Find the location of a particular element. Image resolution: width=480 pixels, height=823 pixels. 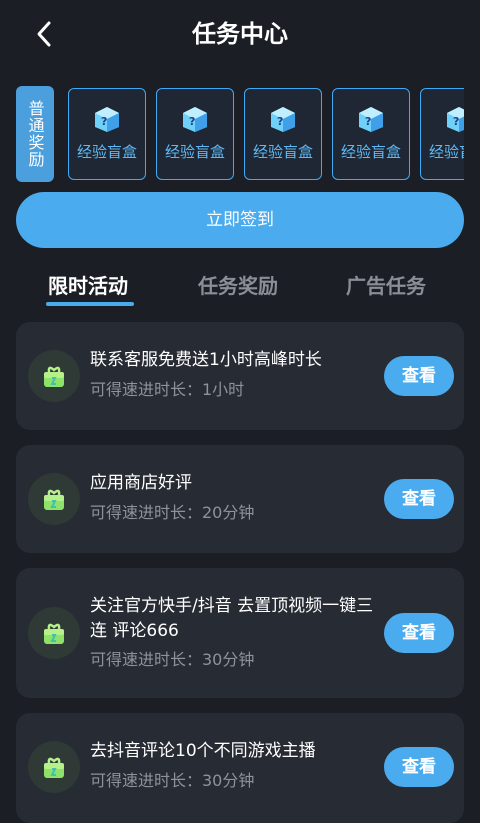

reward-strip: 普通奖励 ? 经验盲盒 ? 经验盲盒 ? 经验盲盒 ? 经验盲盒 ? 经验 is located at coordinates (240, 134).